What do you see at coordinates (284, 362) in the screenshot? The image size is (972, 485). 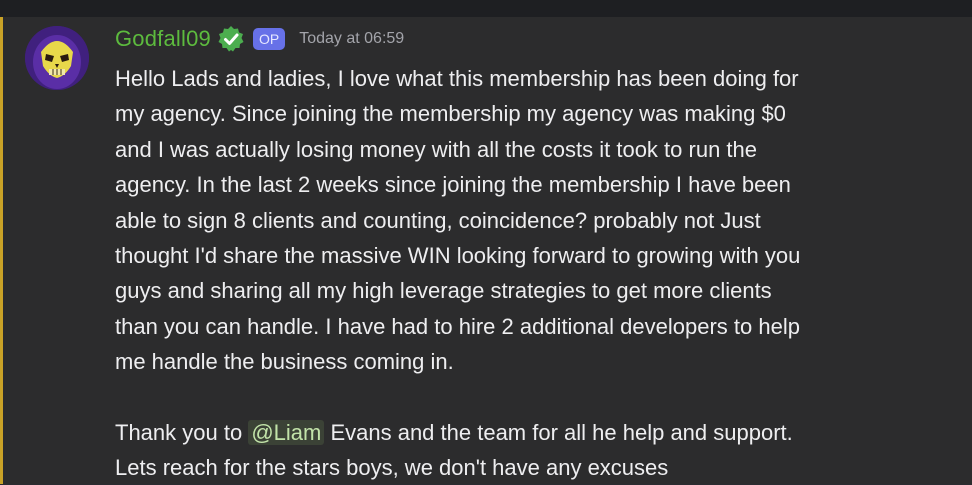 I see `message-line: me handle the business coming in.` at bounding box center [284, 362].